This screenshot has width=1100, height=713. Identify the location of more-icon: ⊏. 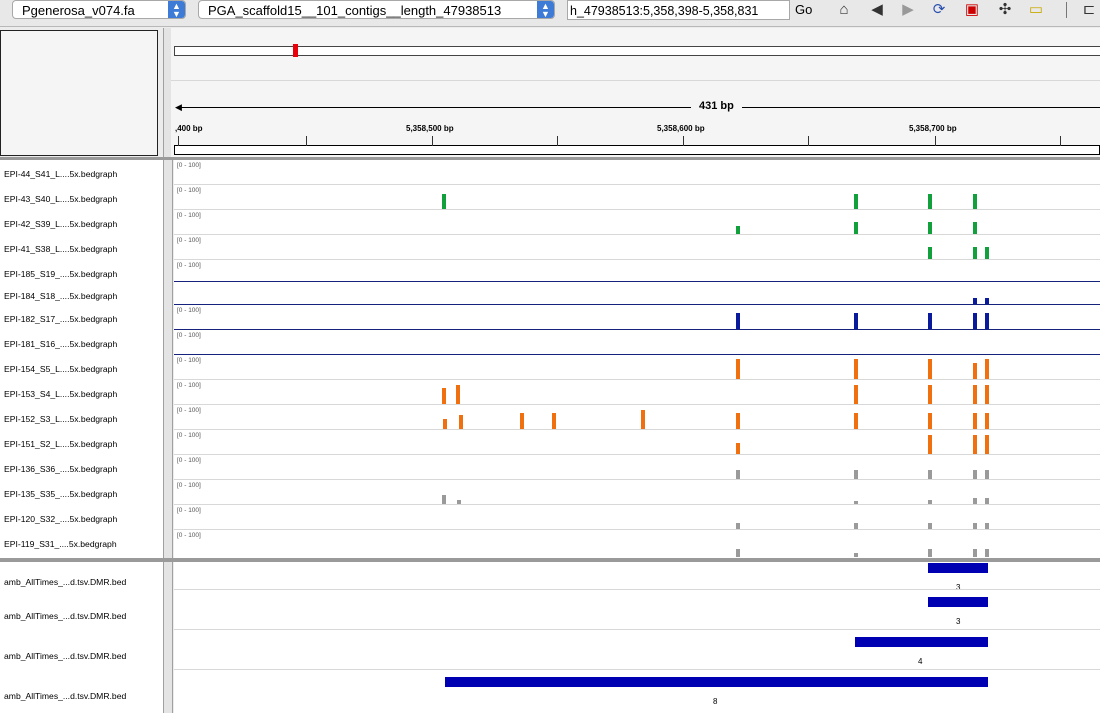
(1089, 10).